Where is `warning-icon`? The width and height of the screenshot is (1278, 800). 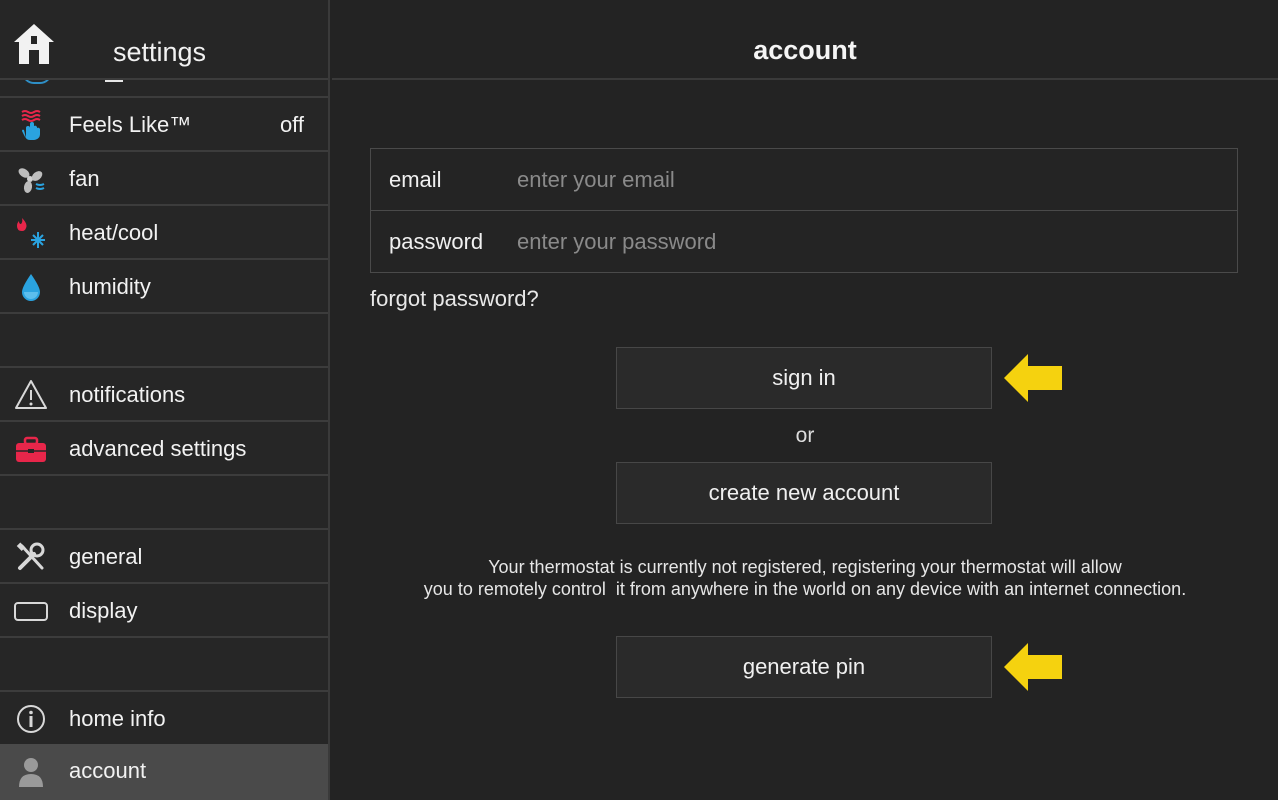 warning-icon is located at coordinates (31, 394).